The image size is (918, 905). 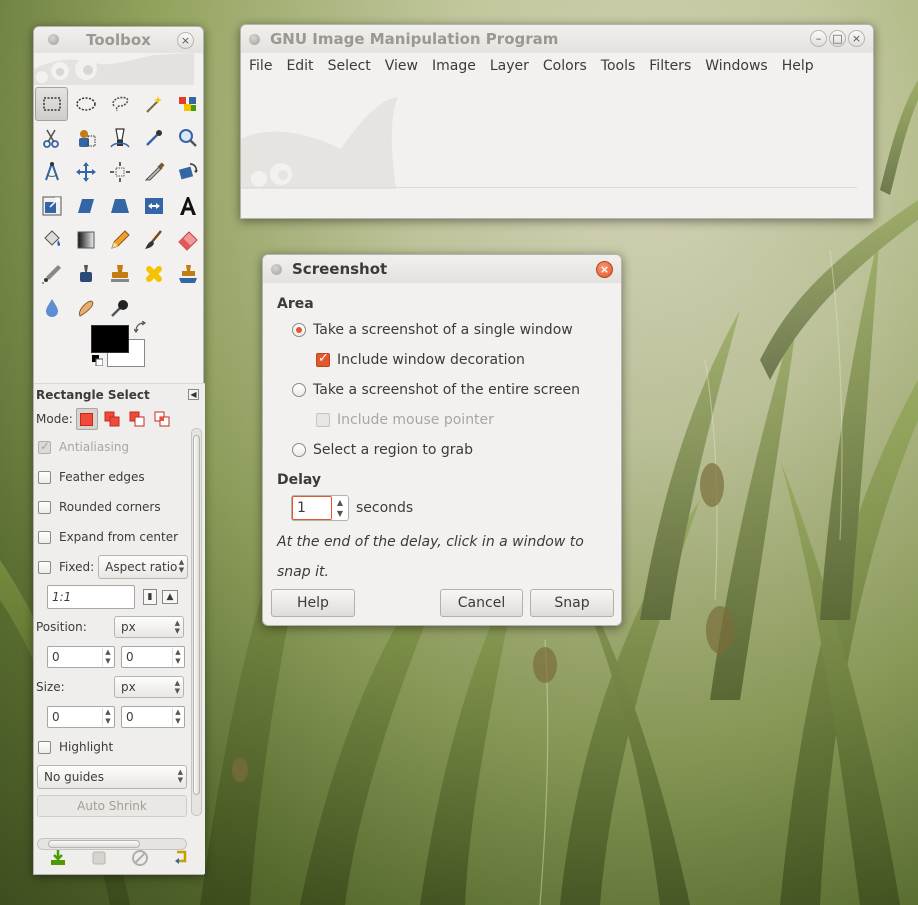 I want to click on foreground-color-swatch, so click(x=110, y=339).